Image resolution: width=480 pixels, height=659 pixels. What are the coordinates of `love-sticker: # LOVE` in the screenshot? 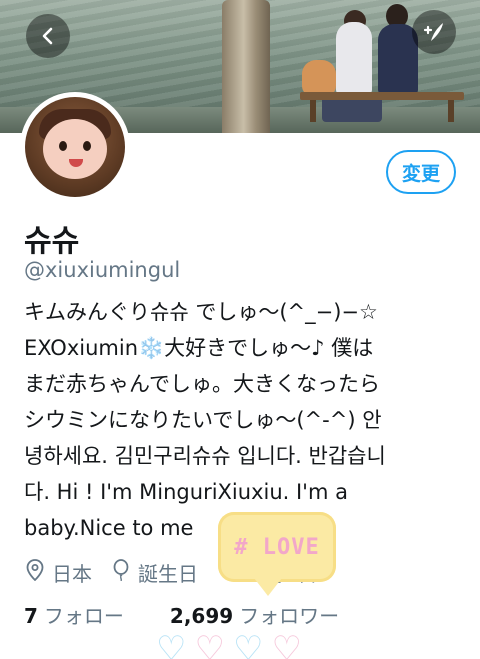 It's located at (277, 547).